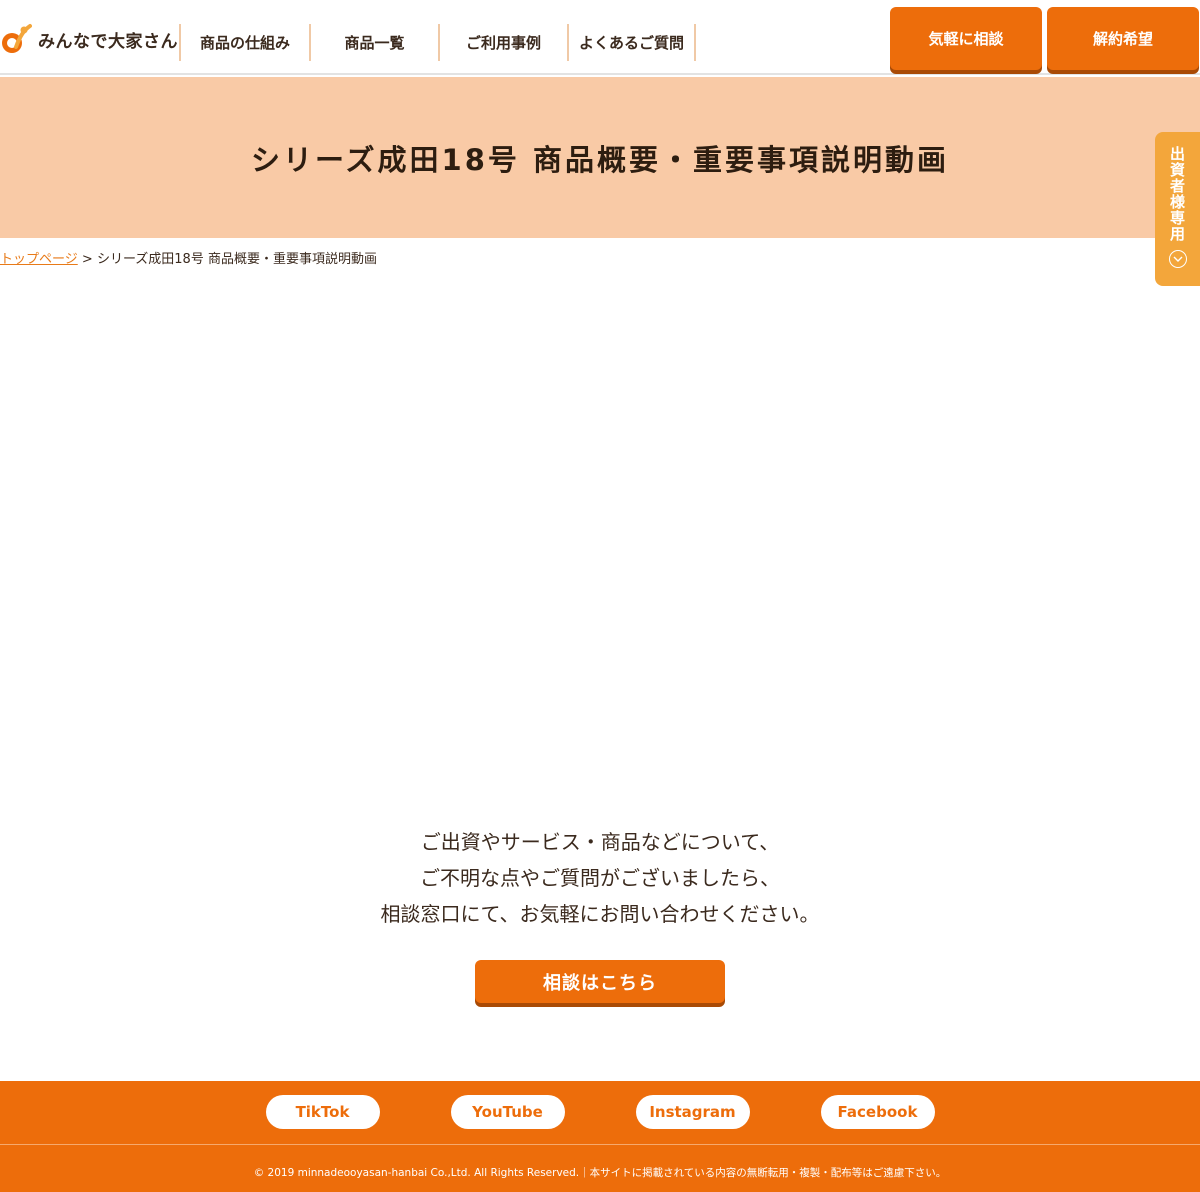 The width and height of the screenshot is (1200, 1192). What do you see at coordinates (1177, 194) in the screenshot?
I see `investor-only-tab-label: 出資者様専用` at bounding box center [1177, 194].